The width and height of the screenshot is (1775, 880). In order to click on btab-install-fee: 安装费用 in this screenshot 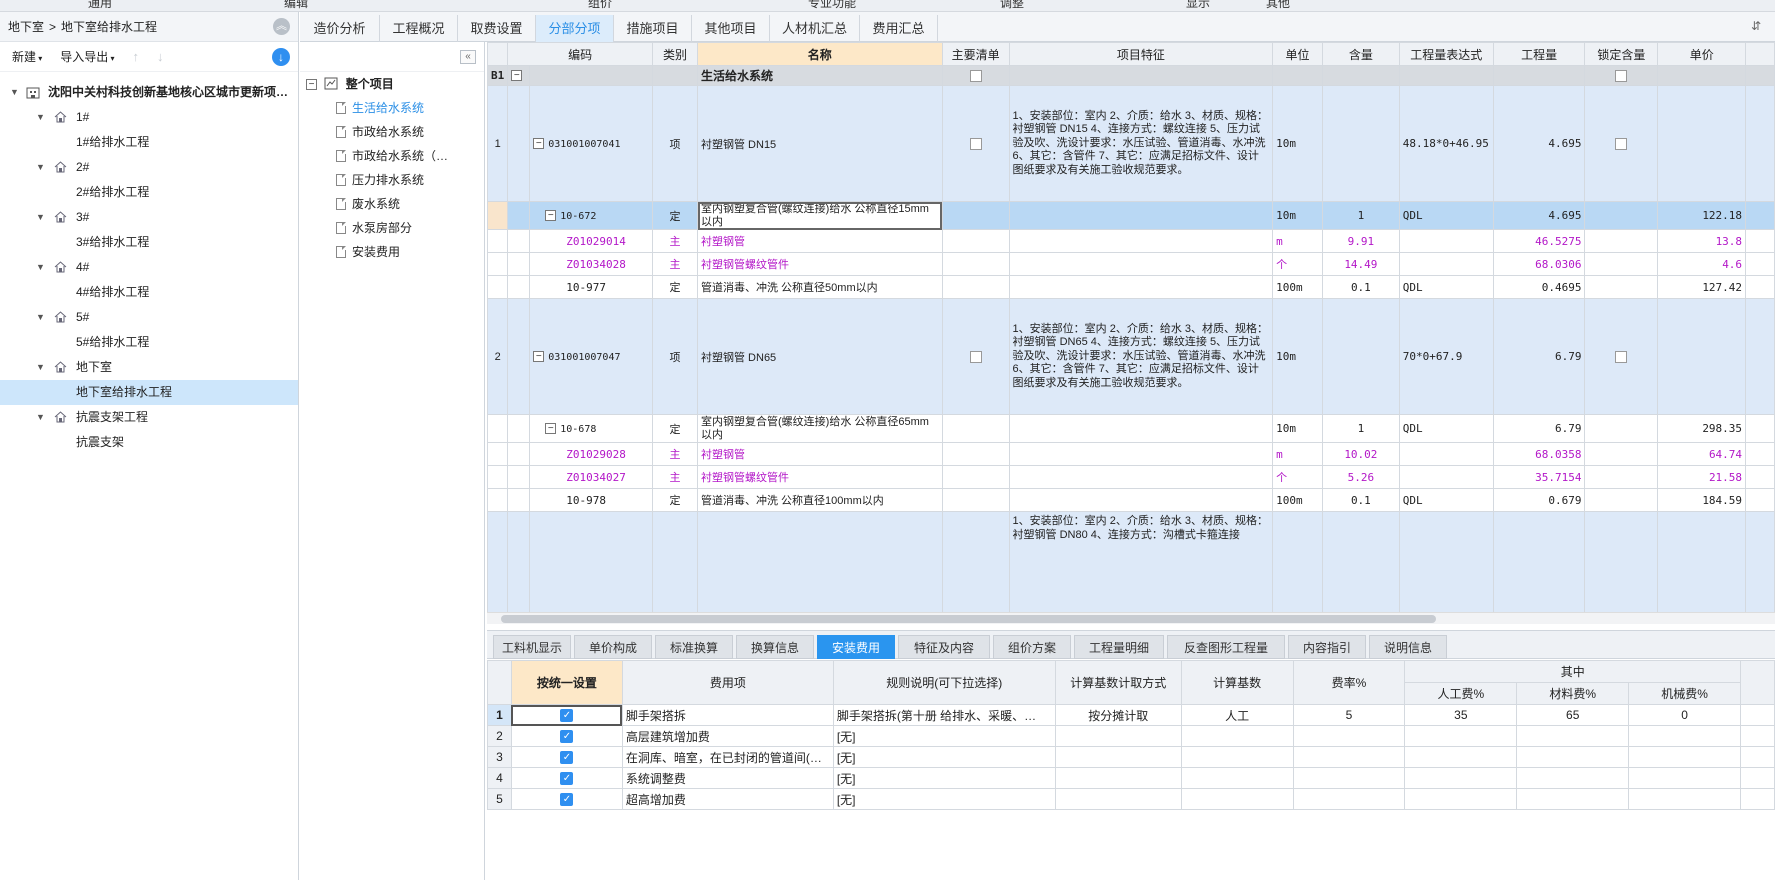, I will do `click(856, 647)`.